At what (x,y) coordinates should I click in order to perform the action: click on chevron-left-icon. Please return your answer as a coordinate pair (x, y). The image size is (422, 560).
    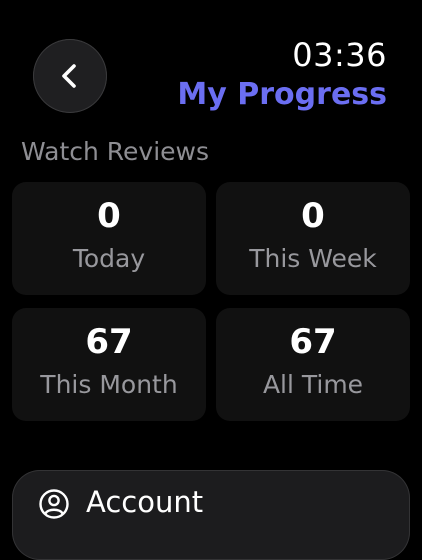
    Looking at the image, I should click on (70, 76).